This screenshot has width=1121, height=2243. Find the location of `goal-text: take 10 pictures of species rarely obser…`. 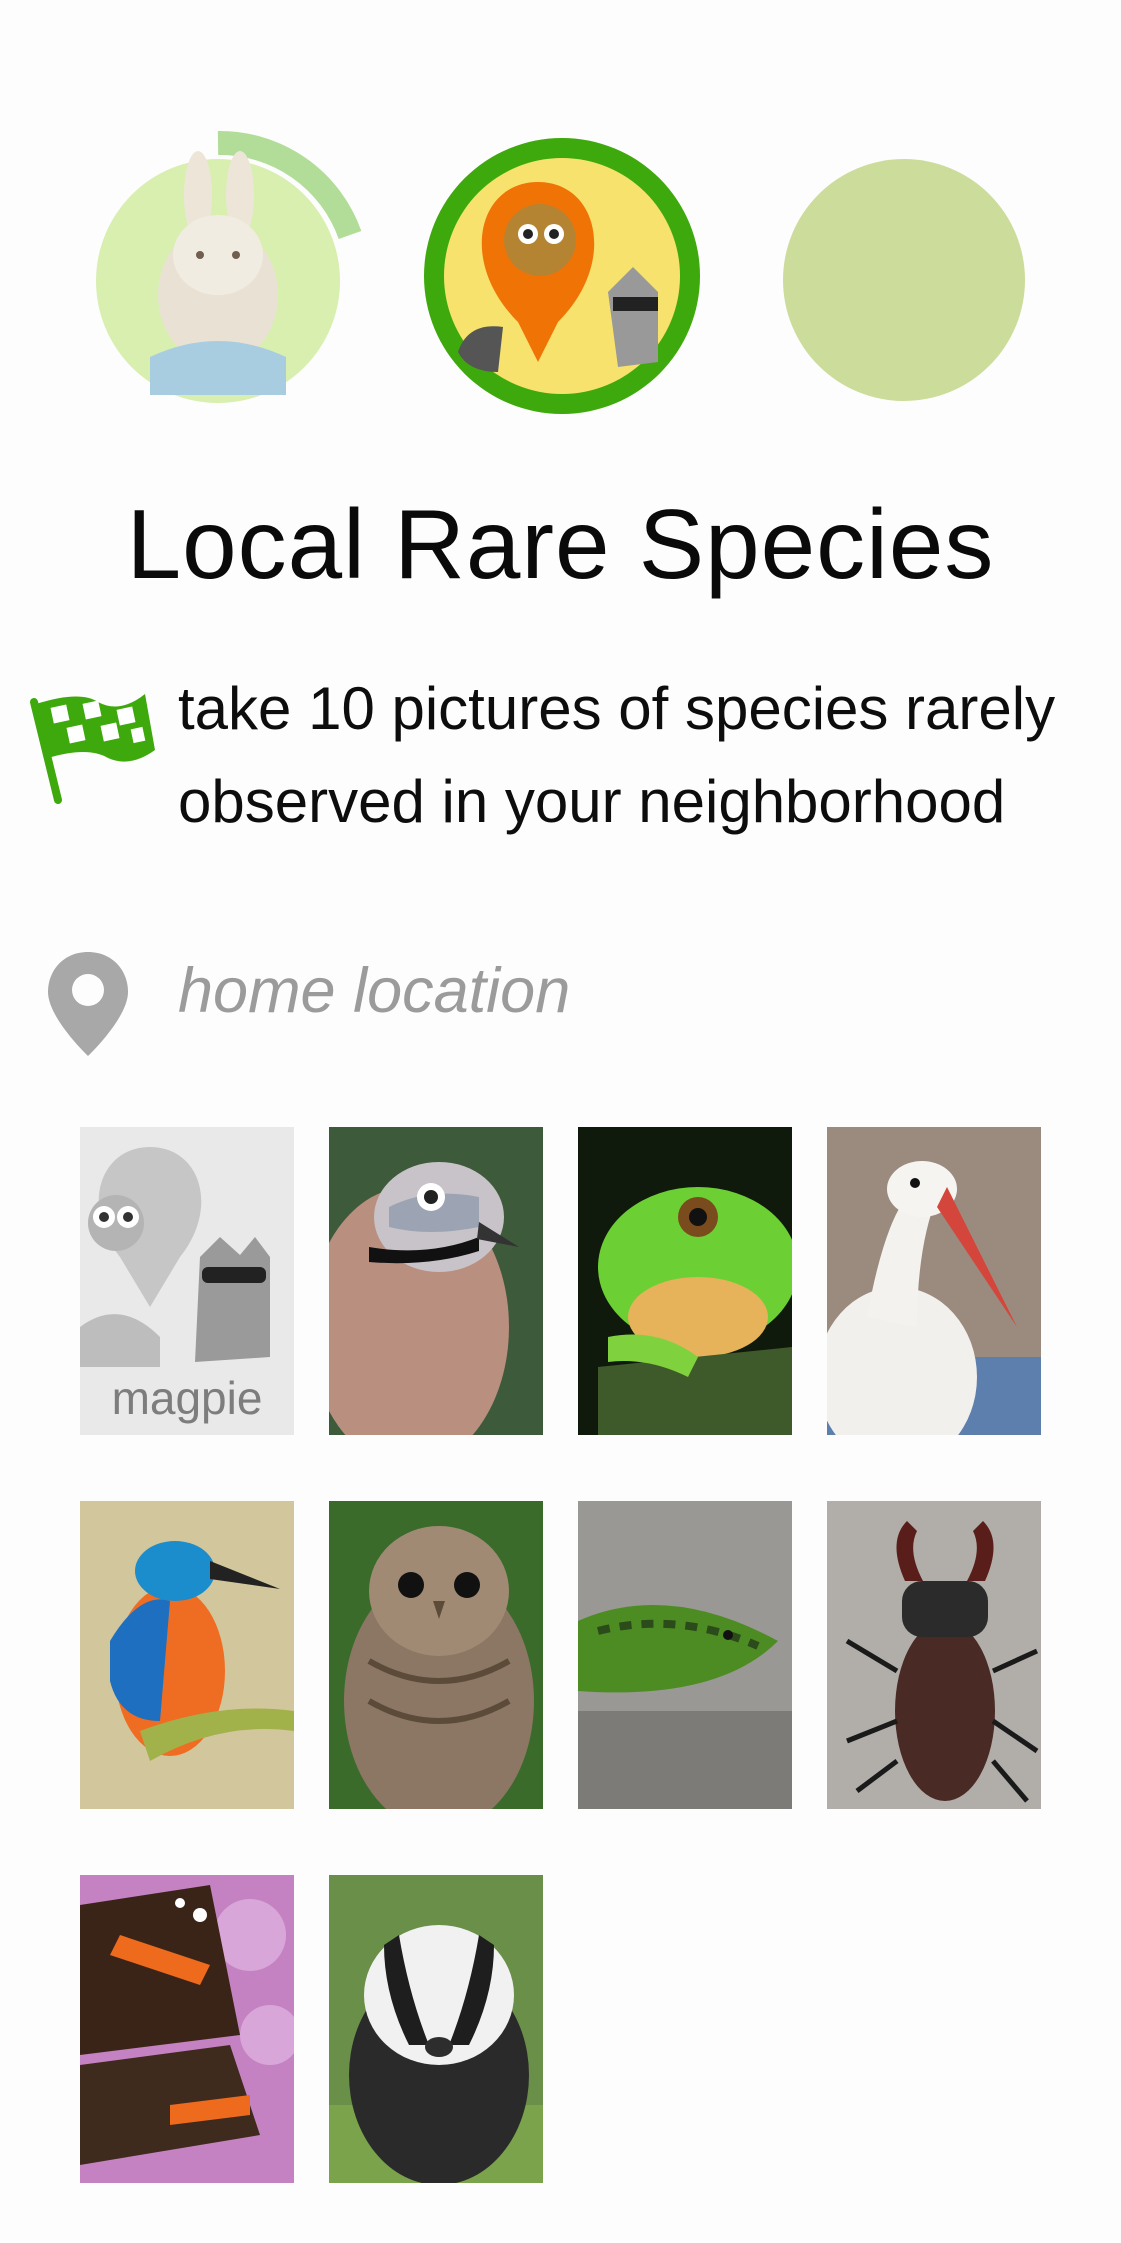

goal-text: take 10 pictures of species rarely obser… is located at coordinates (617, 755).